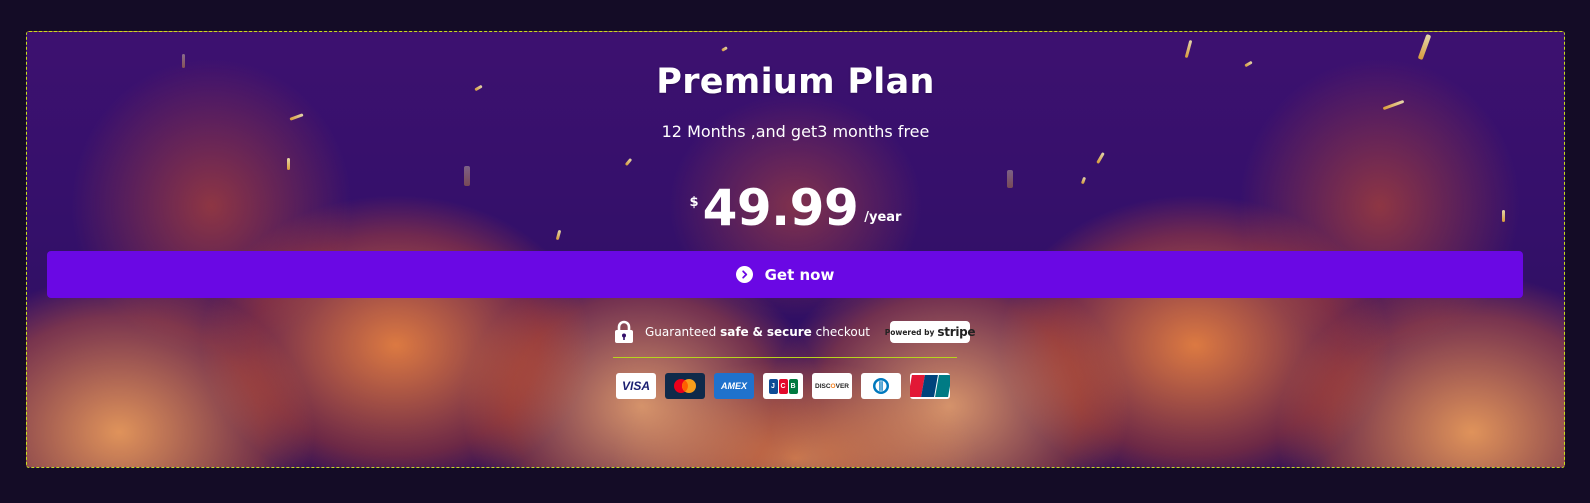 This screenshot has width=1590, height=503. What do you see at coordinates (685, 386) in the screenshot?
I see `mastercard-icon` at bounding box center [685, 386].